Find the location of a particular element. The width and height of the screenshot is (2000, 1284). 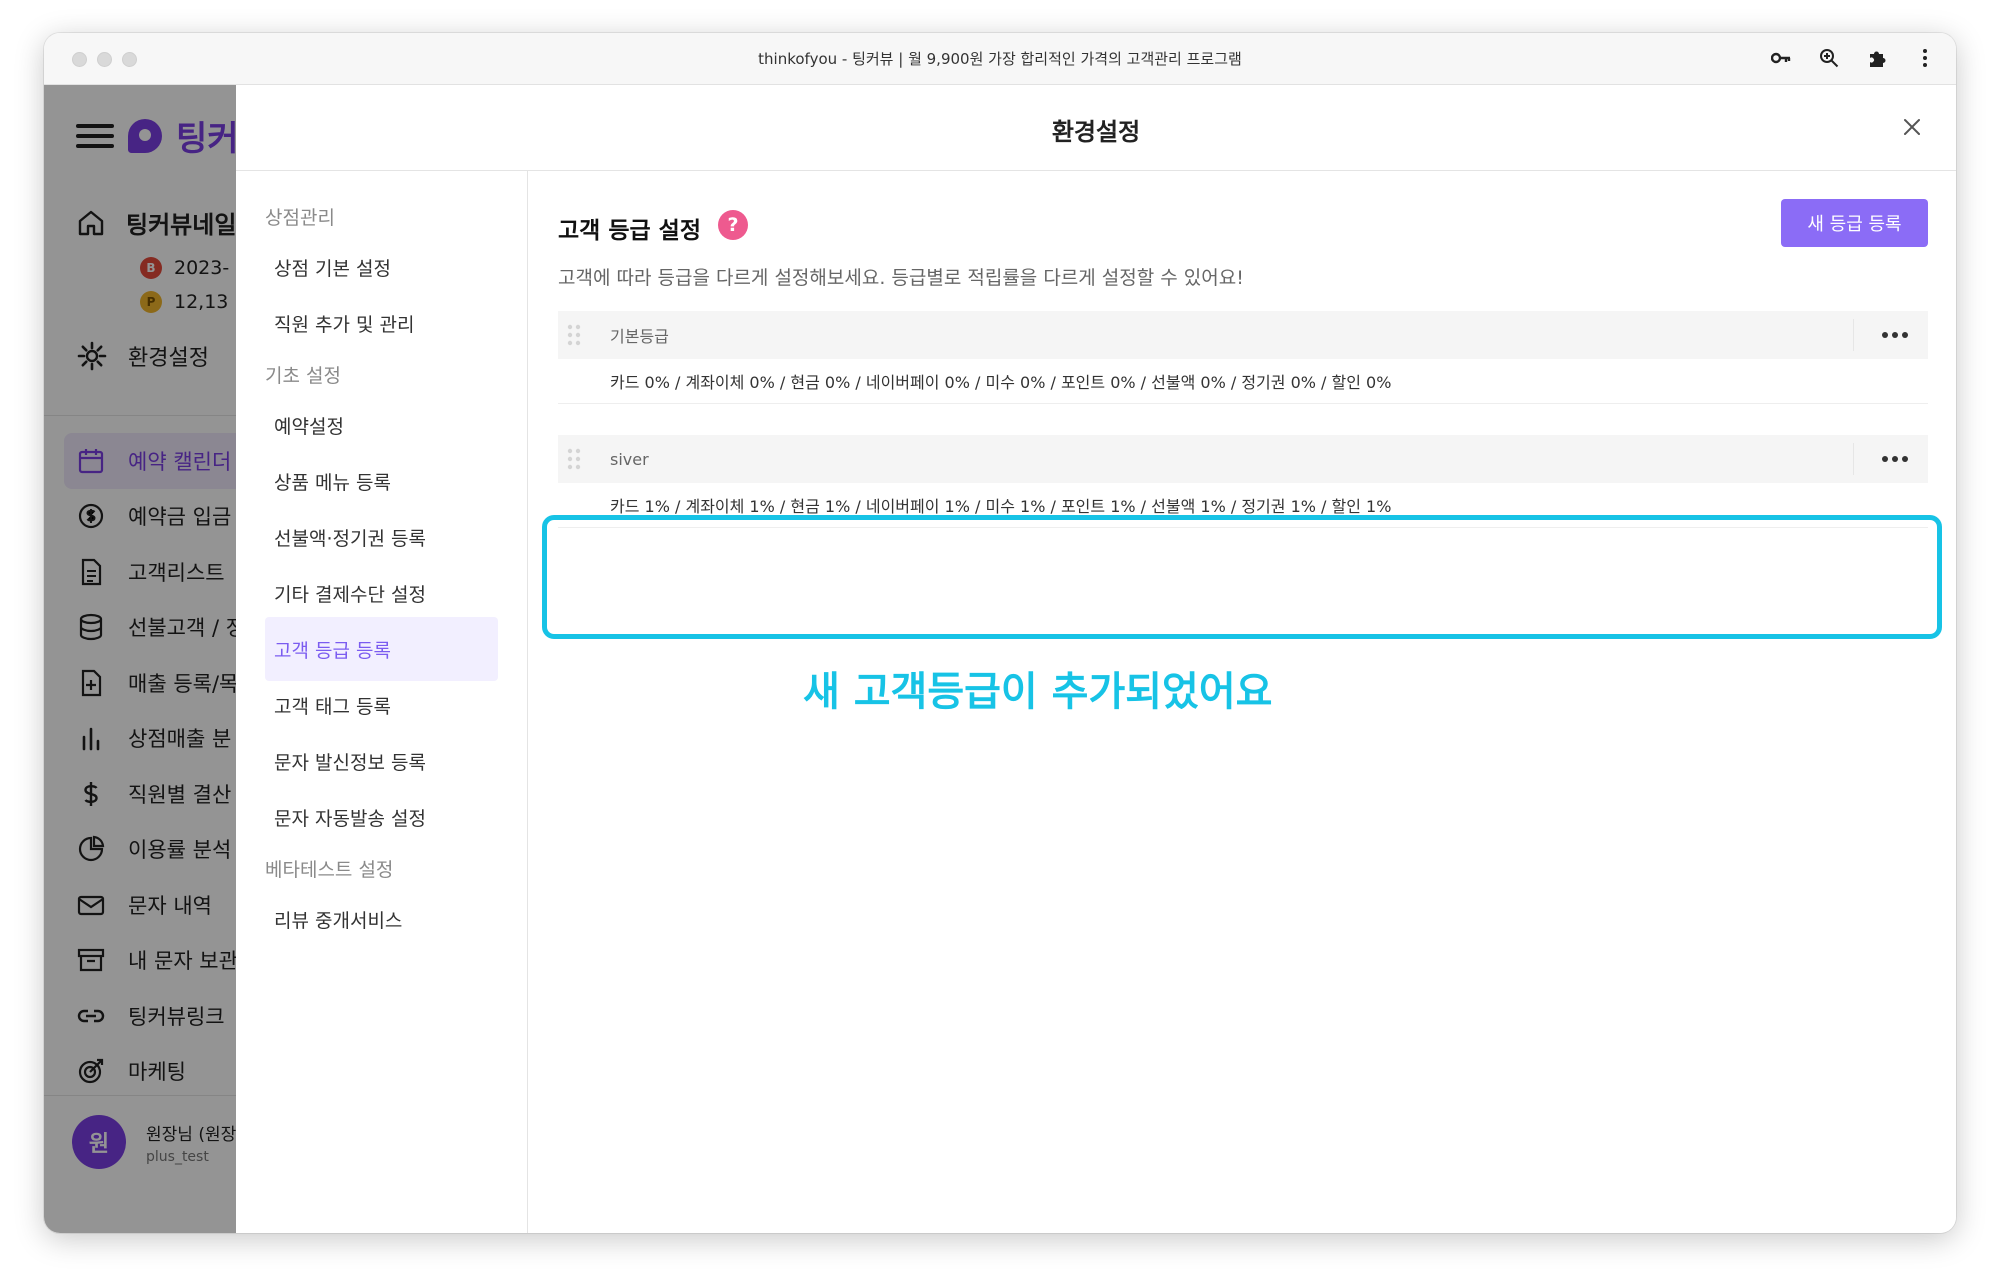

nav-item-customer-grade: 고객 등급 등록 is located at coordinates (381, 649).